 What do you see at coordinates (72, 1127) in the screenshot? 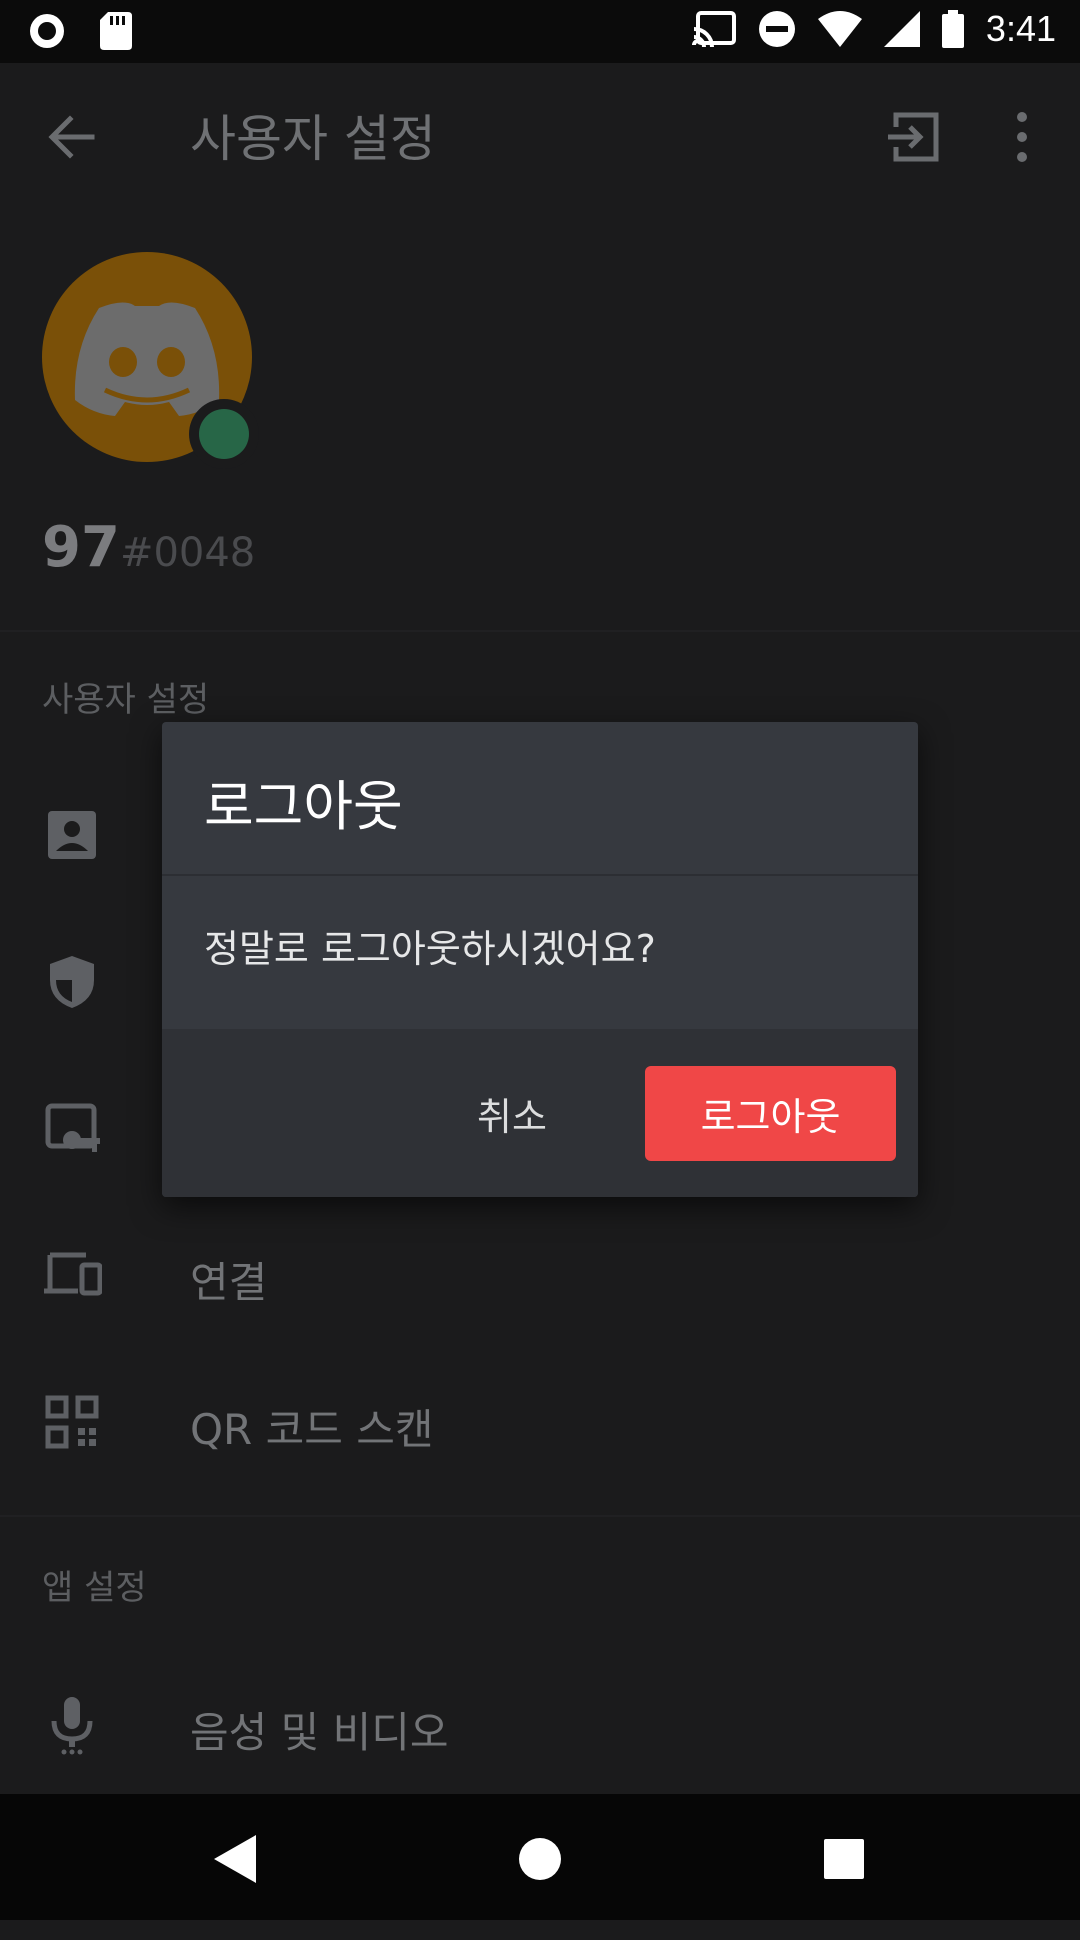
I see `app-key-icon` at bounding box center [72, 1127].